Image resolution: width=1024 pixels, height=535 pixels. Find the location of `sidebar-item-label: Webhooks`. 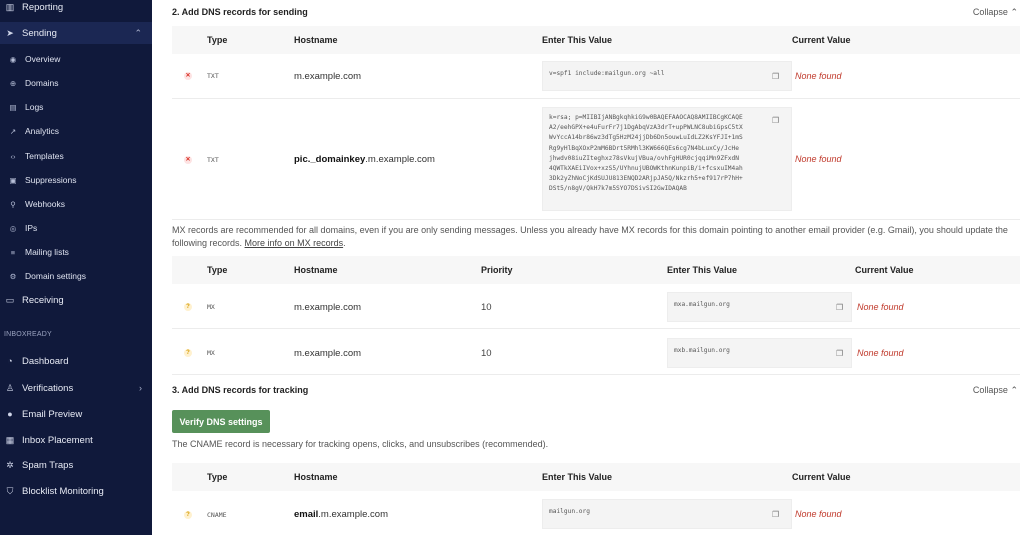

sidebar-item-label: Webhooks is located at coordinates (45, 204).